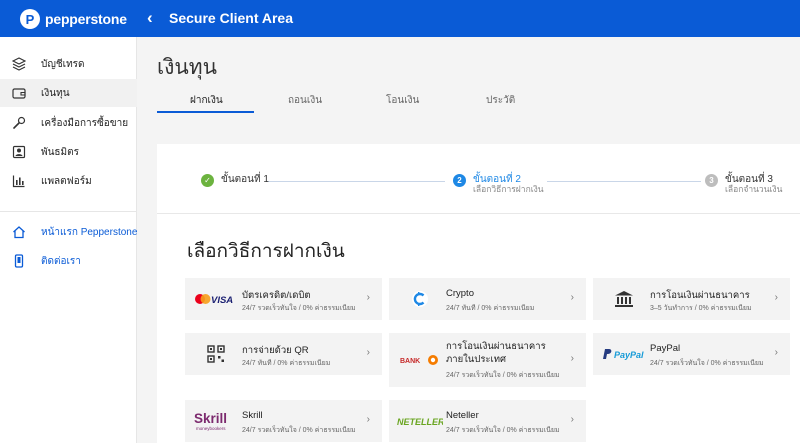  What do you see at coordinates (206, 100) in the screenshot?
I see `tab-deposit: ฝากเงิน` at bounding box center [206, 100].